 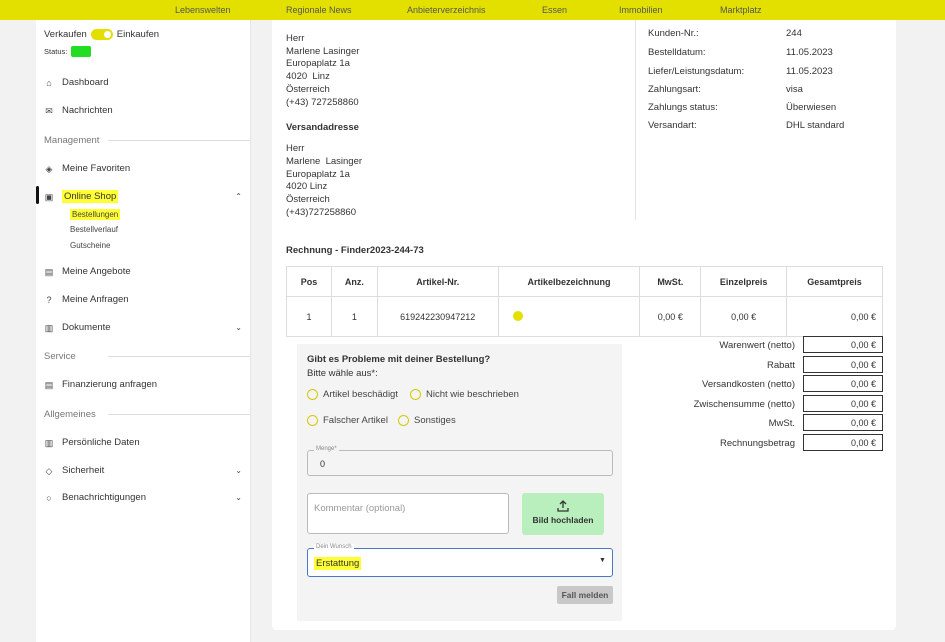 I want to click on mode-toggle, so click(x=101, y=34).